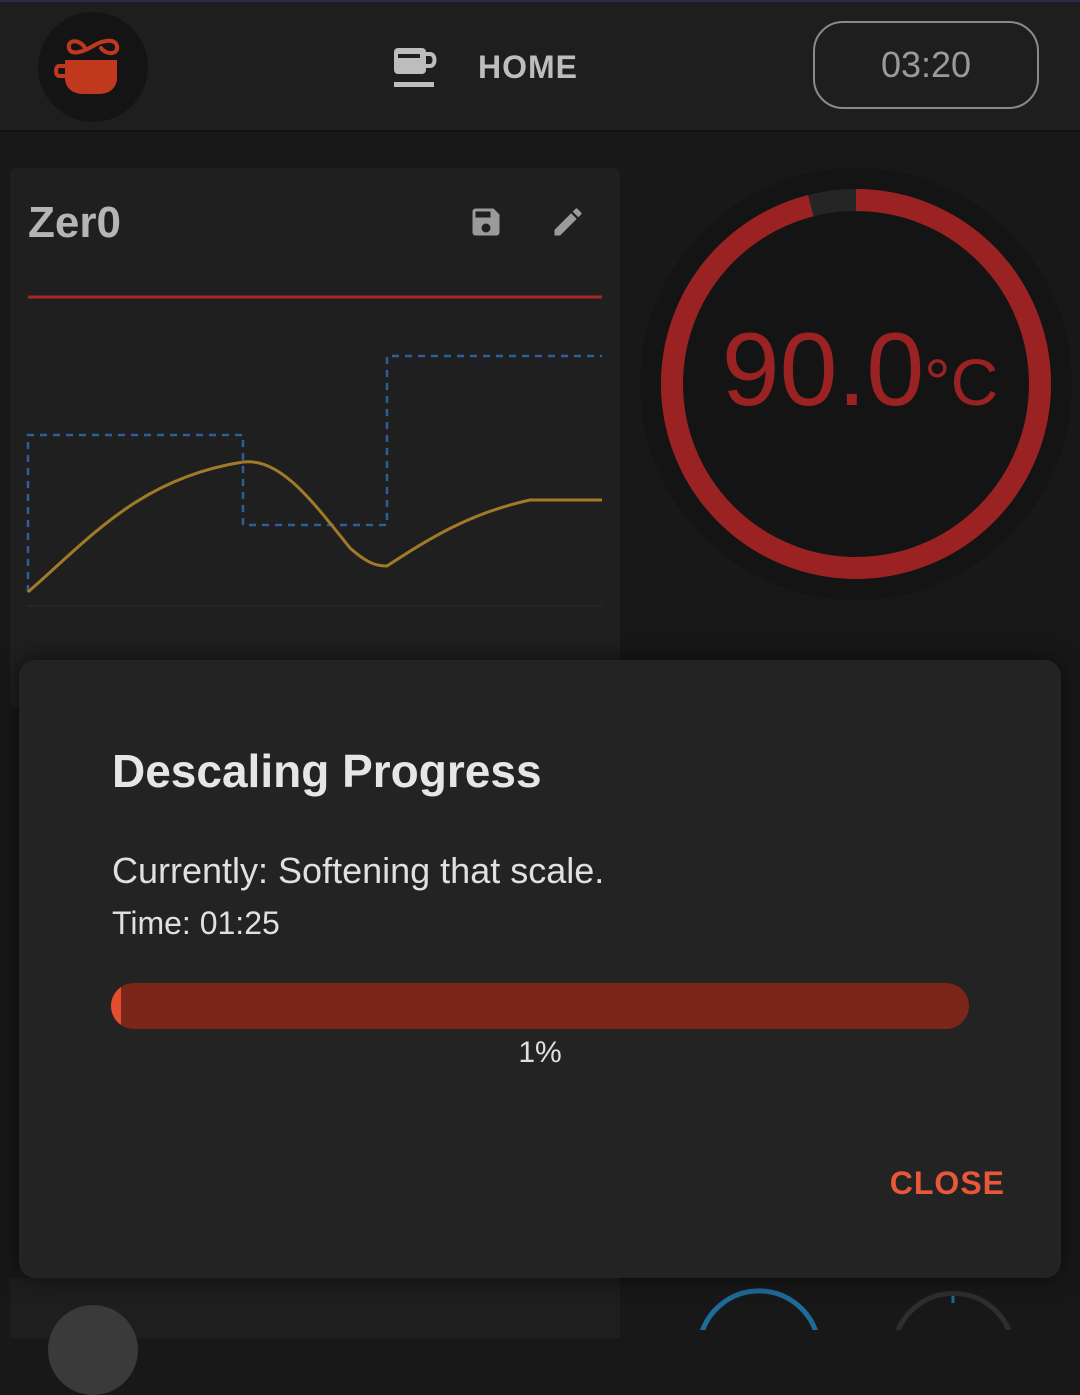 The width and height of the screenshot is (1080, 1395). What do you see at coordinates (568, 222) in the screenshot?
I see `edit-icon` at bounding box center [568, 222].